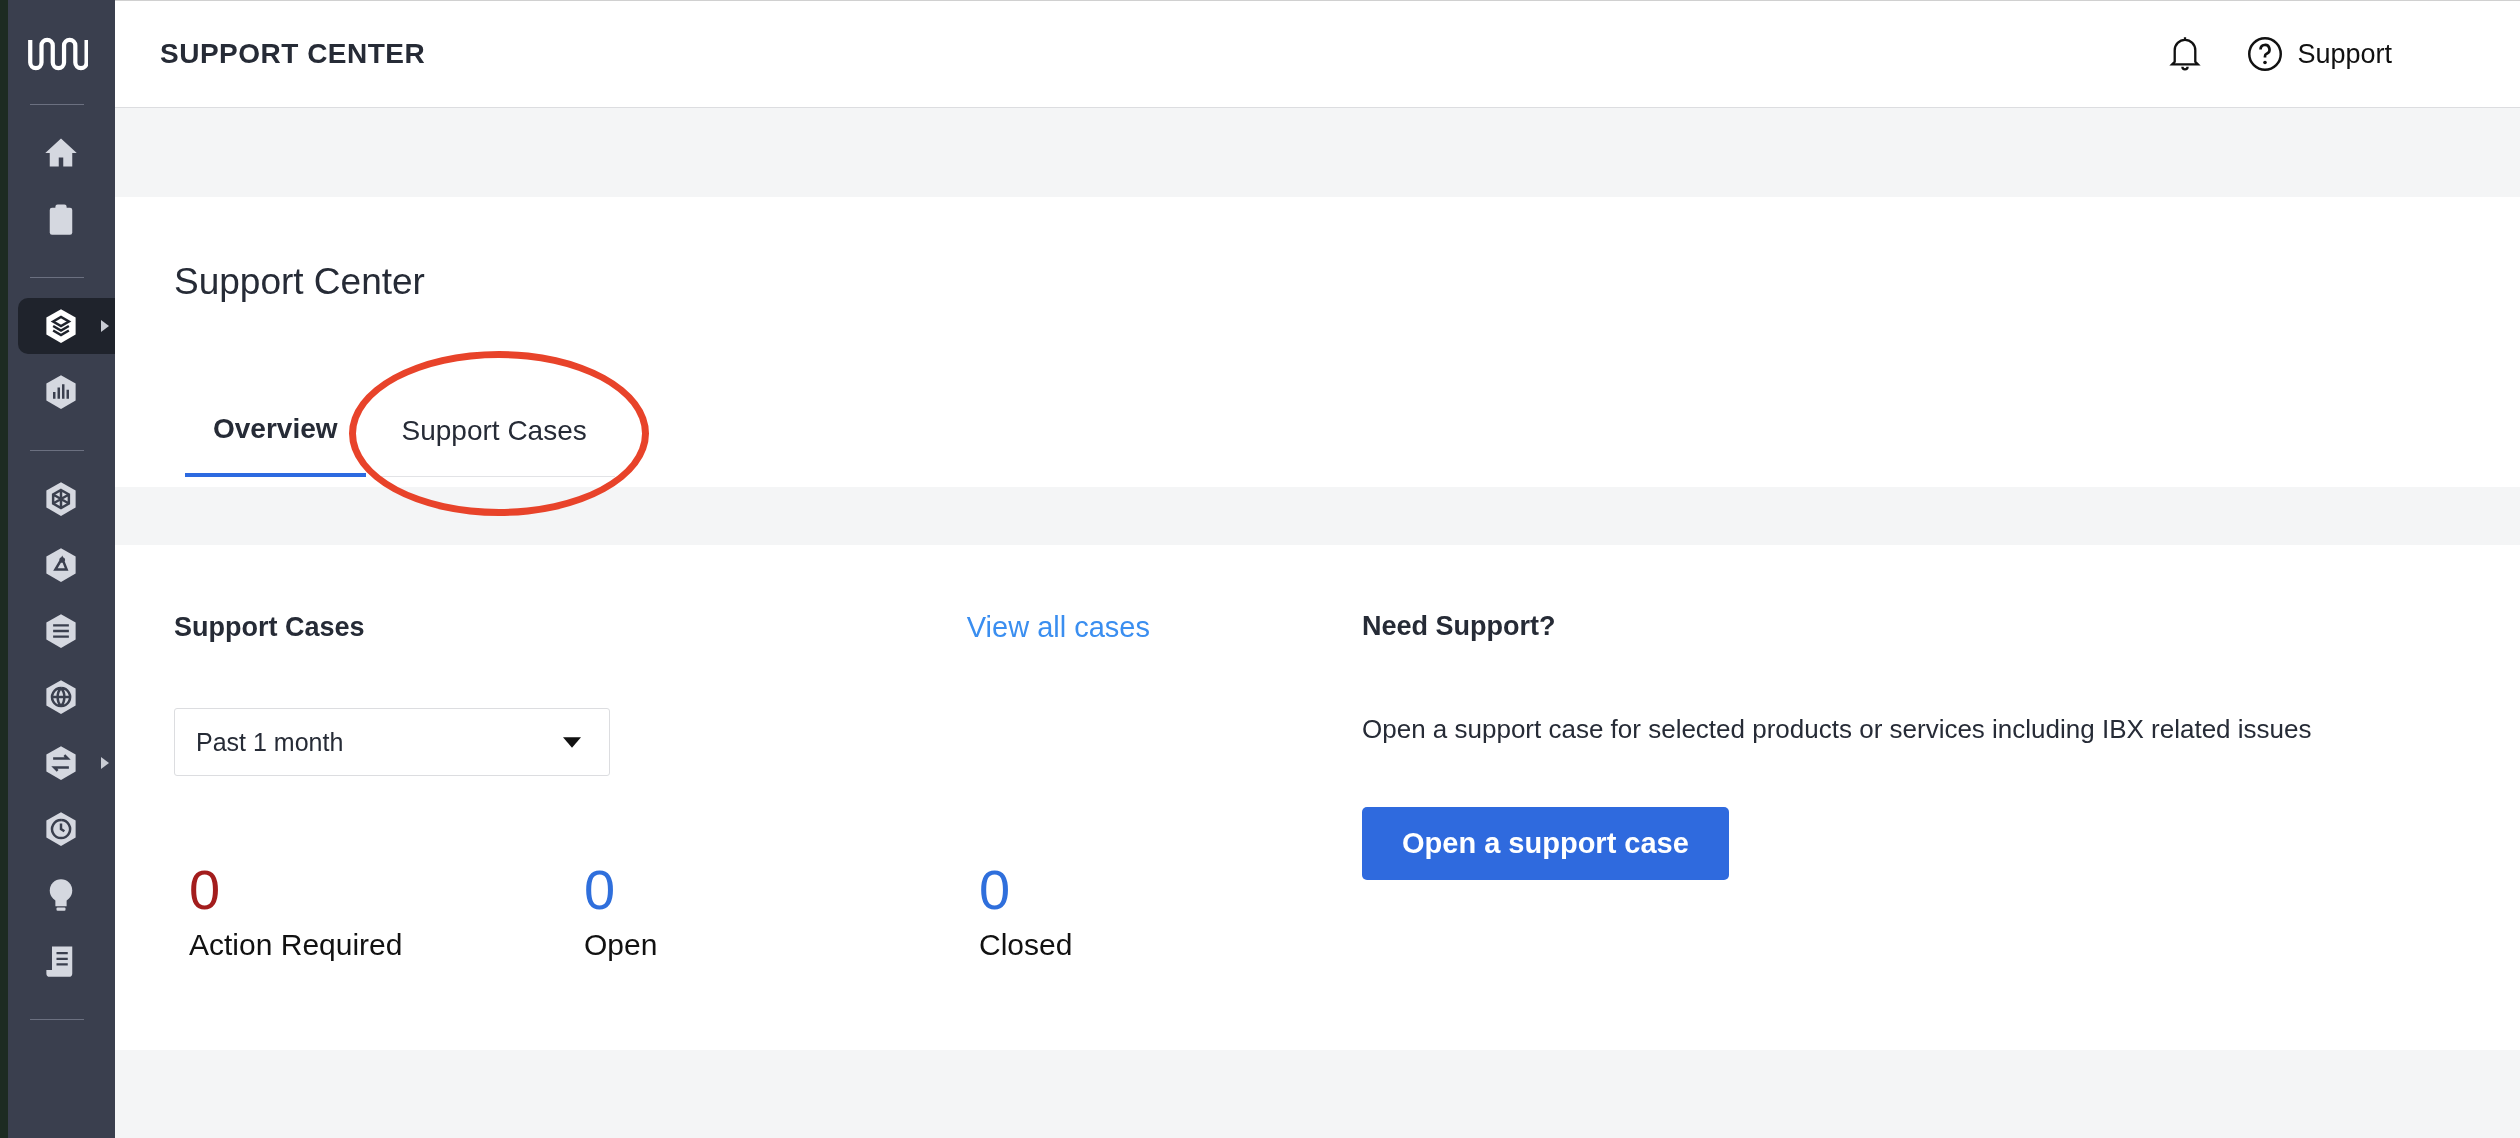 The height and width of the screenshot is (1138, 2520). What do you see at coordinates (392, 742) in the screenshot?
I see `period-dropdown: Past 1 month` at bounding box center [392, 742].